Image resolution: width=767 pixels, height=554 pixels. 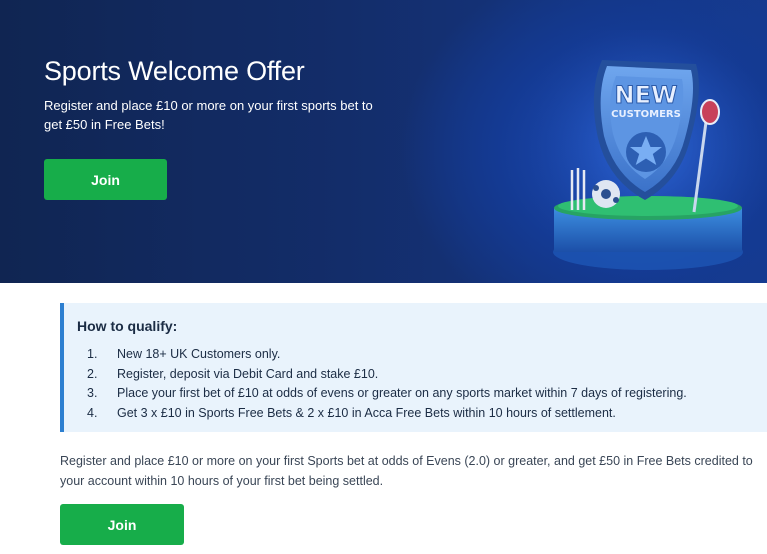 What do you see at coordinates (199, 354) in the screenshot?
I see `step-text: New 18+ UK Customers only.` at bounding box center [199, 354].